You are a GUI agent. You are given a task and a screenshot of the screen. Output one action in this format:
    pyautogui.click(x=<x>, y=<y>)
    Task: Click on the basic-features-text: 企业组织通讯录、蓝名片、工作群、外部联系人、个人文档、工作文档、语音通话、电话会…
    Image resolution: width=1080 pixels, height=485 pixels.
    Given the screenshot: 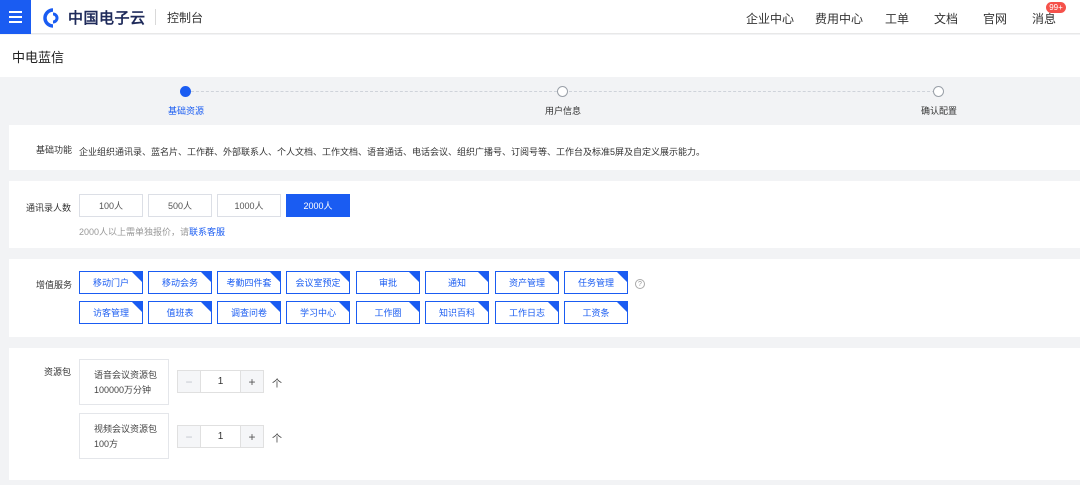 What is the action you would take?
    pyautogui.click(x=392, y=152)
    